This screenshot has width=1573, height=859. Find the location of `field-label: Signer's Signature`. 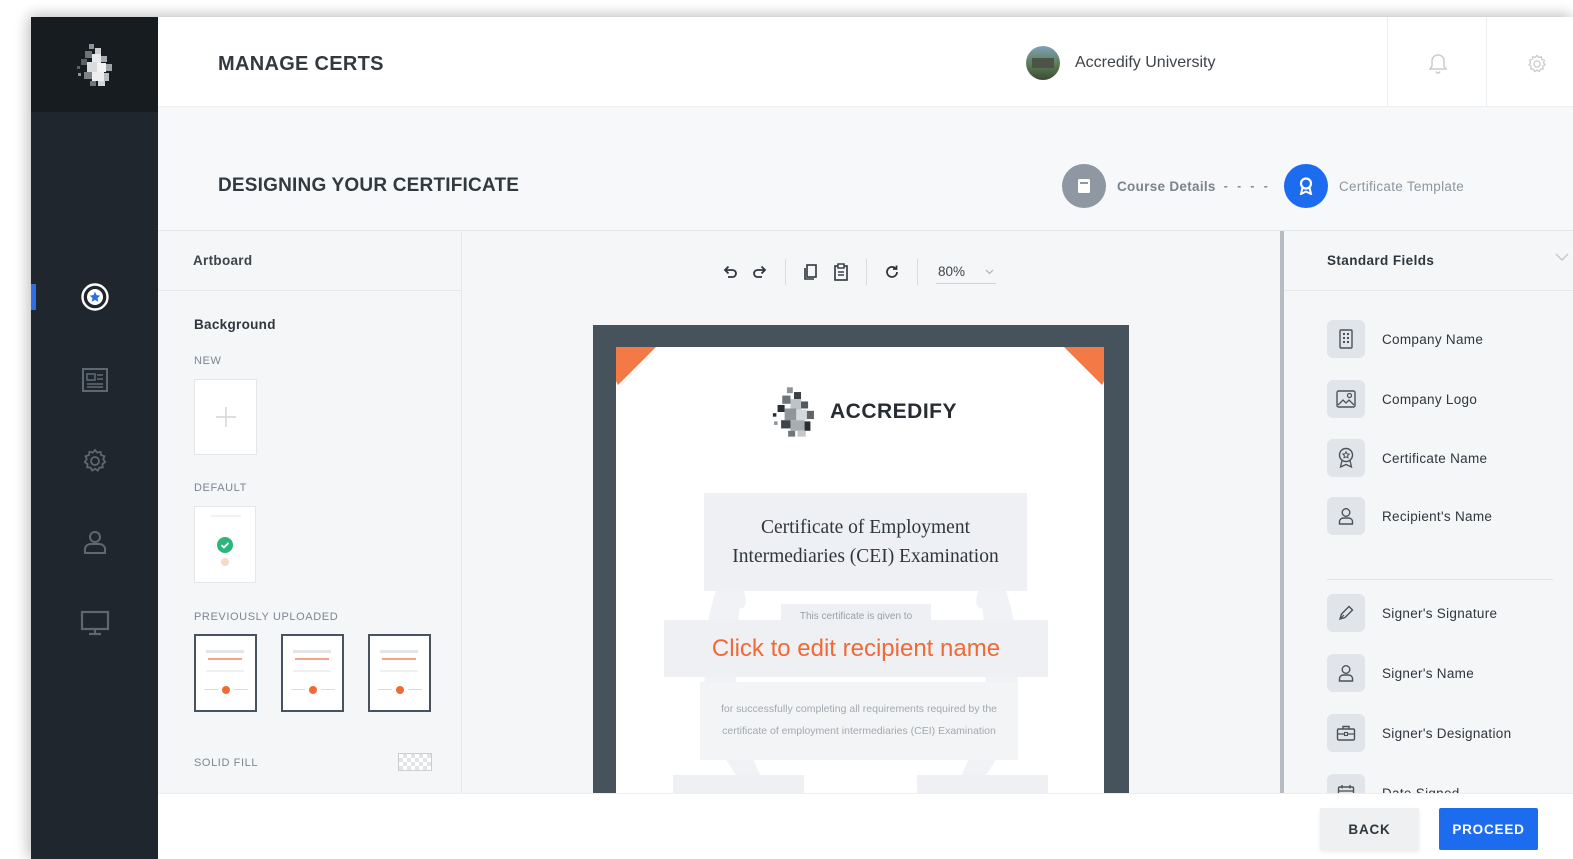

field-label: Signer's Signature is located at coordinates (1440, 613).